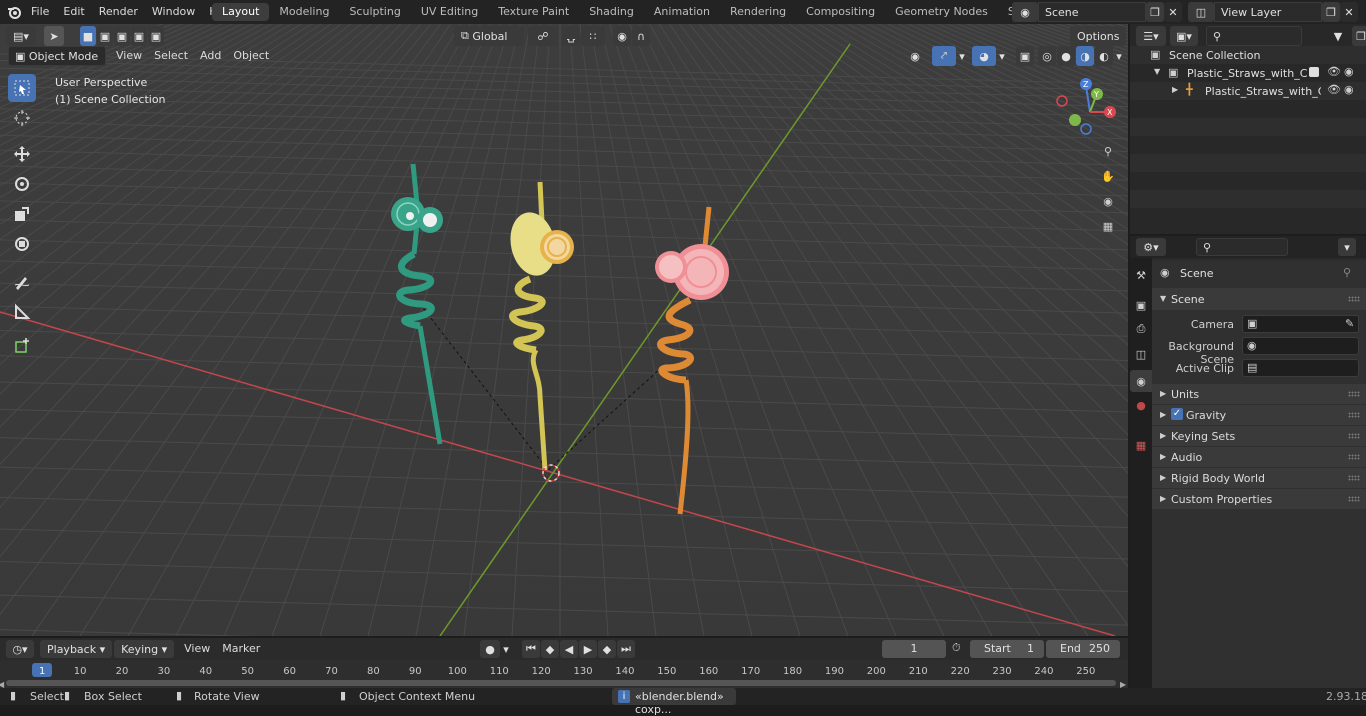 This screenshot has width=1366, height=716. Describe the element at coordinates (1119, 56) in the screenshot. I see `shading-dropdown-icon: ▾` at that location.